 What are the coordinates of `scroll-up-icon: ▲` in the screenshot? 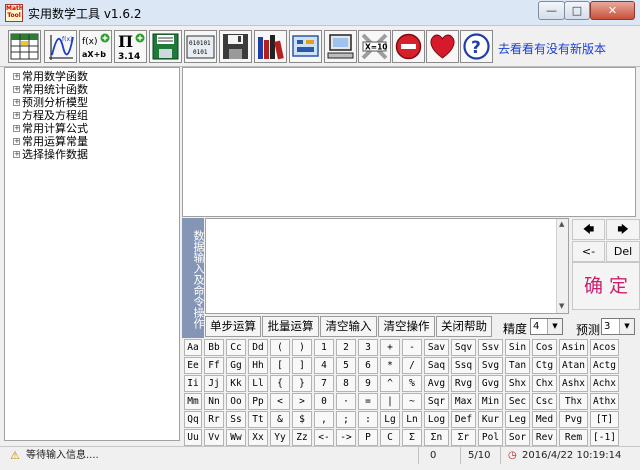 It's located at (561, 224).